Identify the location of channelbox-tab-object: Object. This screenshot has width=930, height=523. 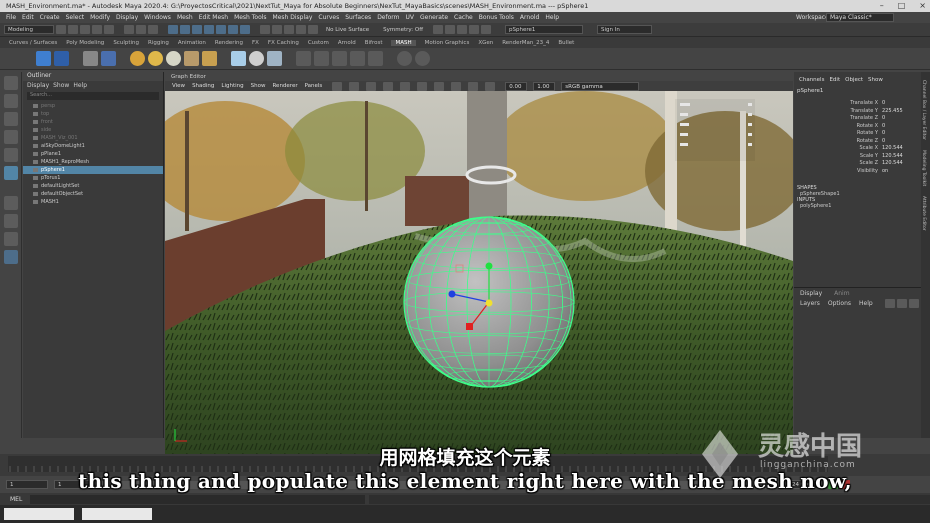
(854, 80).